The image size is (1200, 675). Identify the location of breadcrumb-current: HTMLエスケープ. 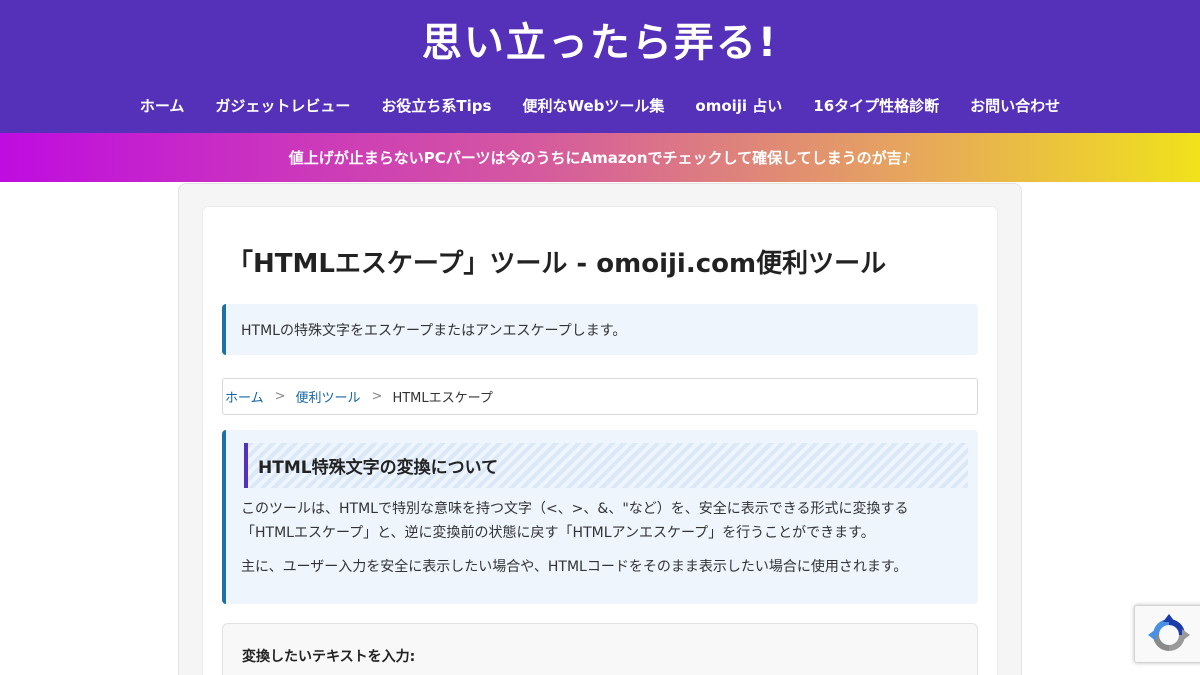
(442, 398).